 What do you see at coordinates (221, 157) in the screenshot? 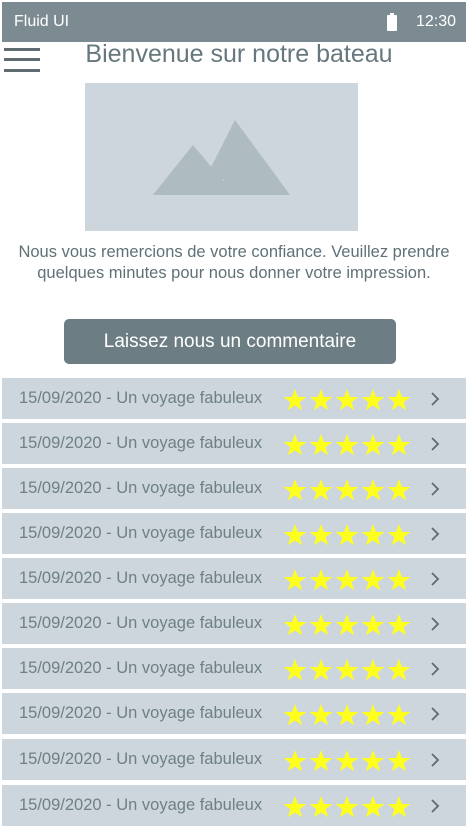
I see `image-placeholder-icon` at bounding box center [221, 157].